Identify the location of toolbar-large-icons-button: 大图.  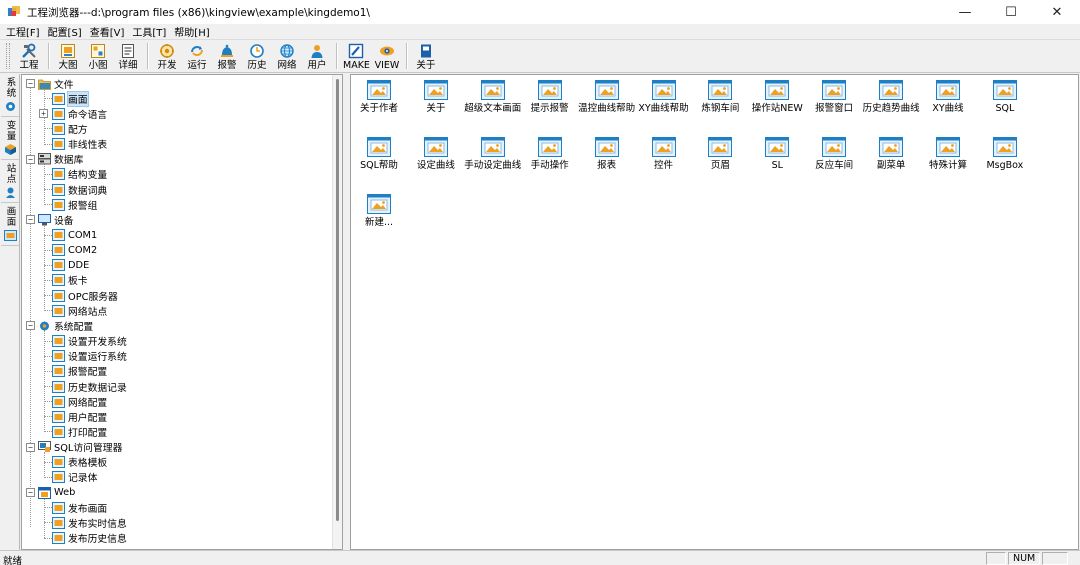
(68, 56).